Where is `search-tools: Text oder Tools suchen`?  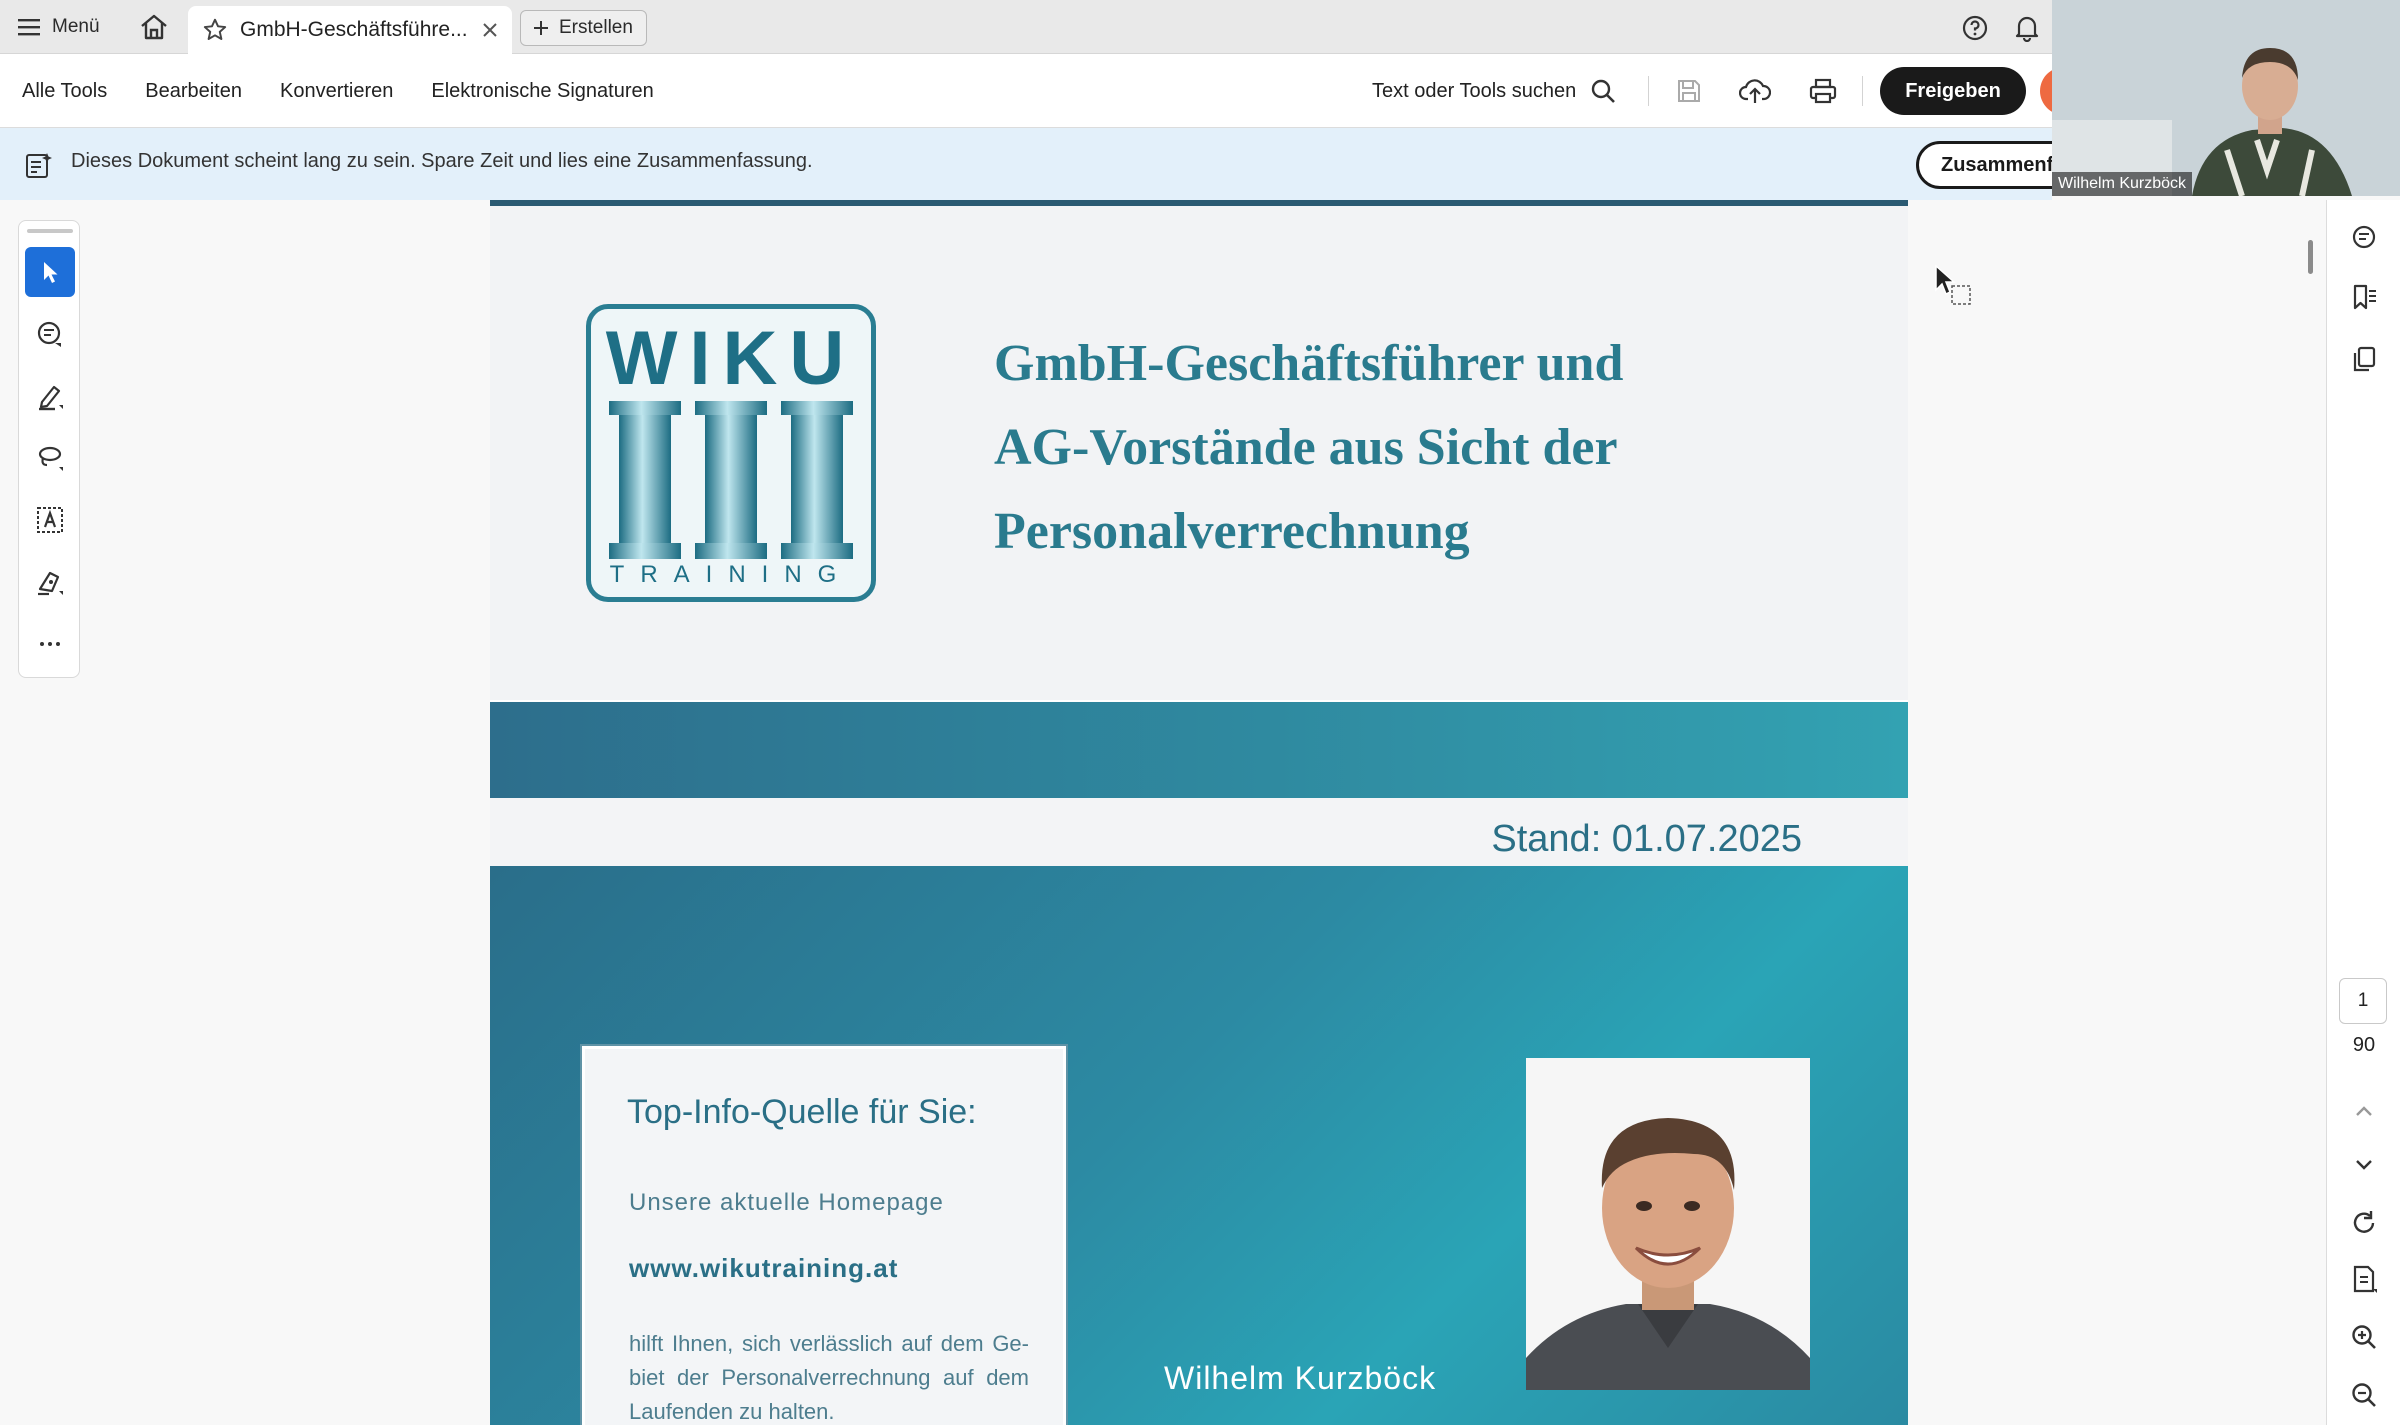 search-tools: Text oder Tools suchen is located at coordinates (1494, 91).